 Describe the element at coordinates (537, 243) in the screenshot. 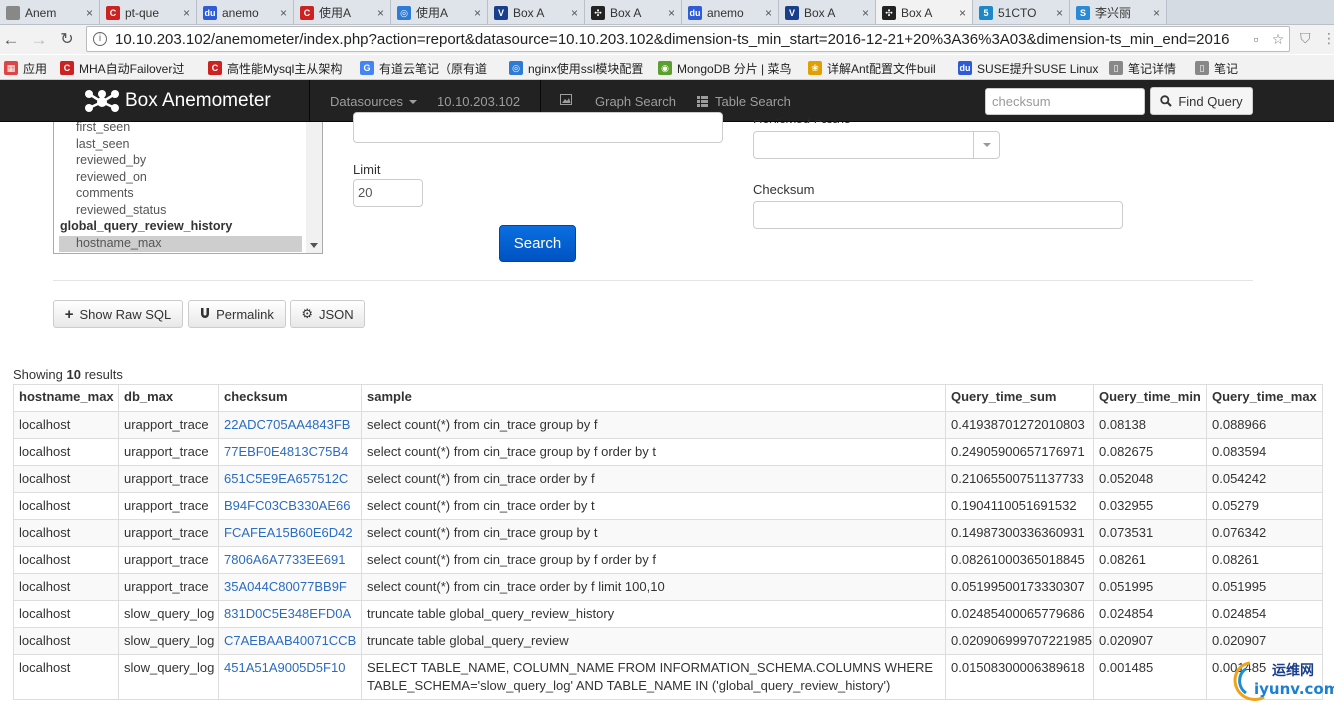

I see `search-button: Search` at that location.